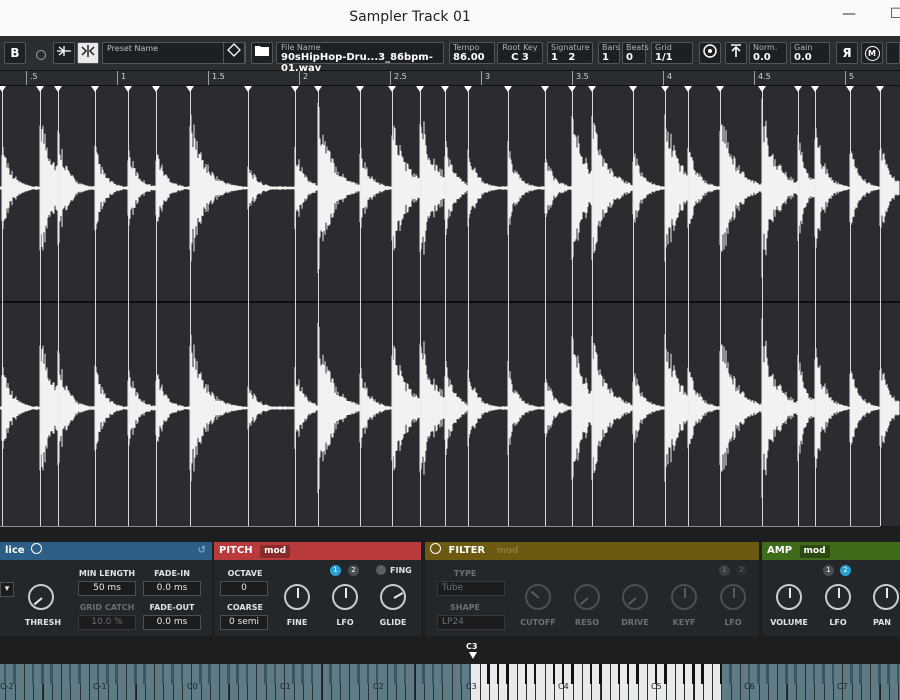 The width and height of the screenshot is (900, 700). I want to click on volume-knob, so click(789, 597).